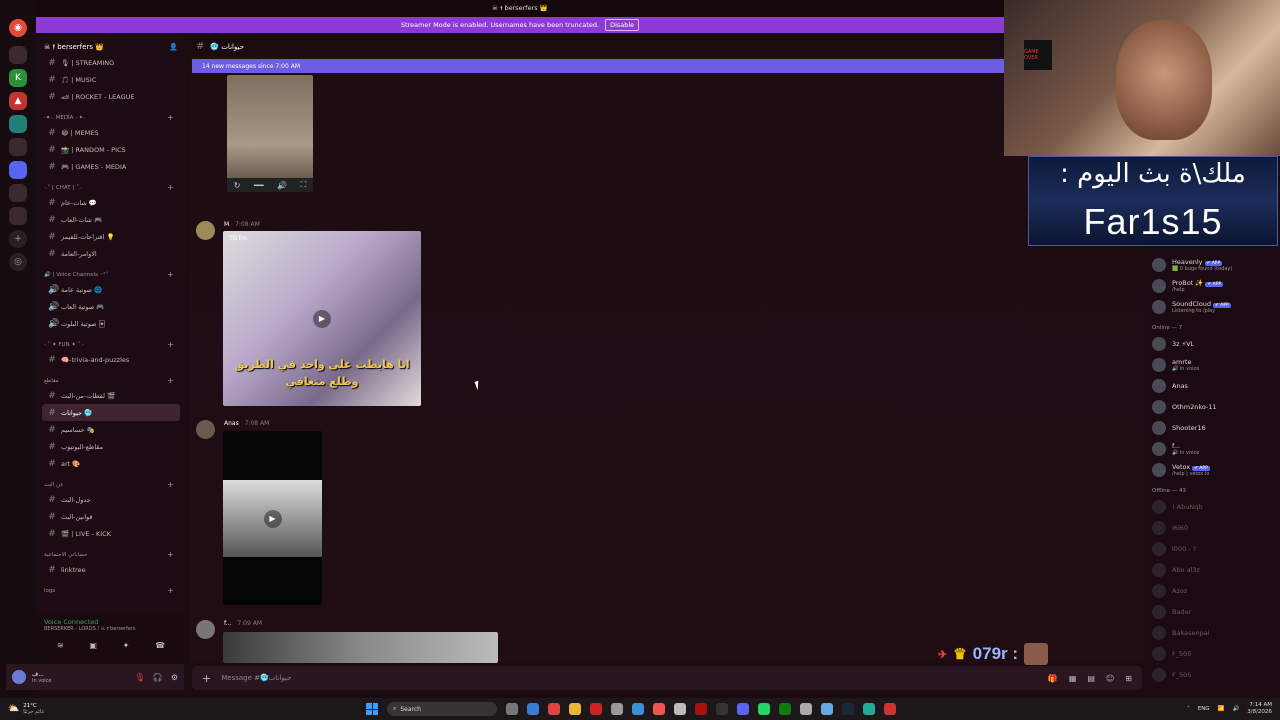 The image size is (1280, 720). What do you see at coordinates (158, 677) in the screenshot?
I see `deafen-icon: 🎧` at bounding box center [158, 677].